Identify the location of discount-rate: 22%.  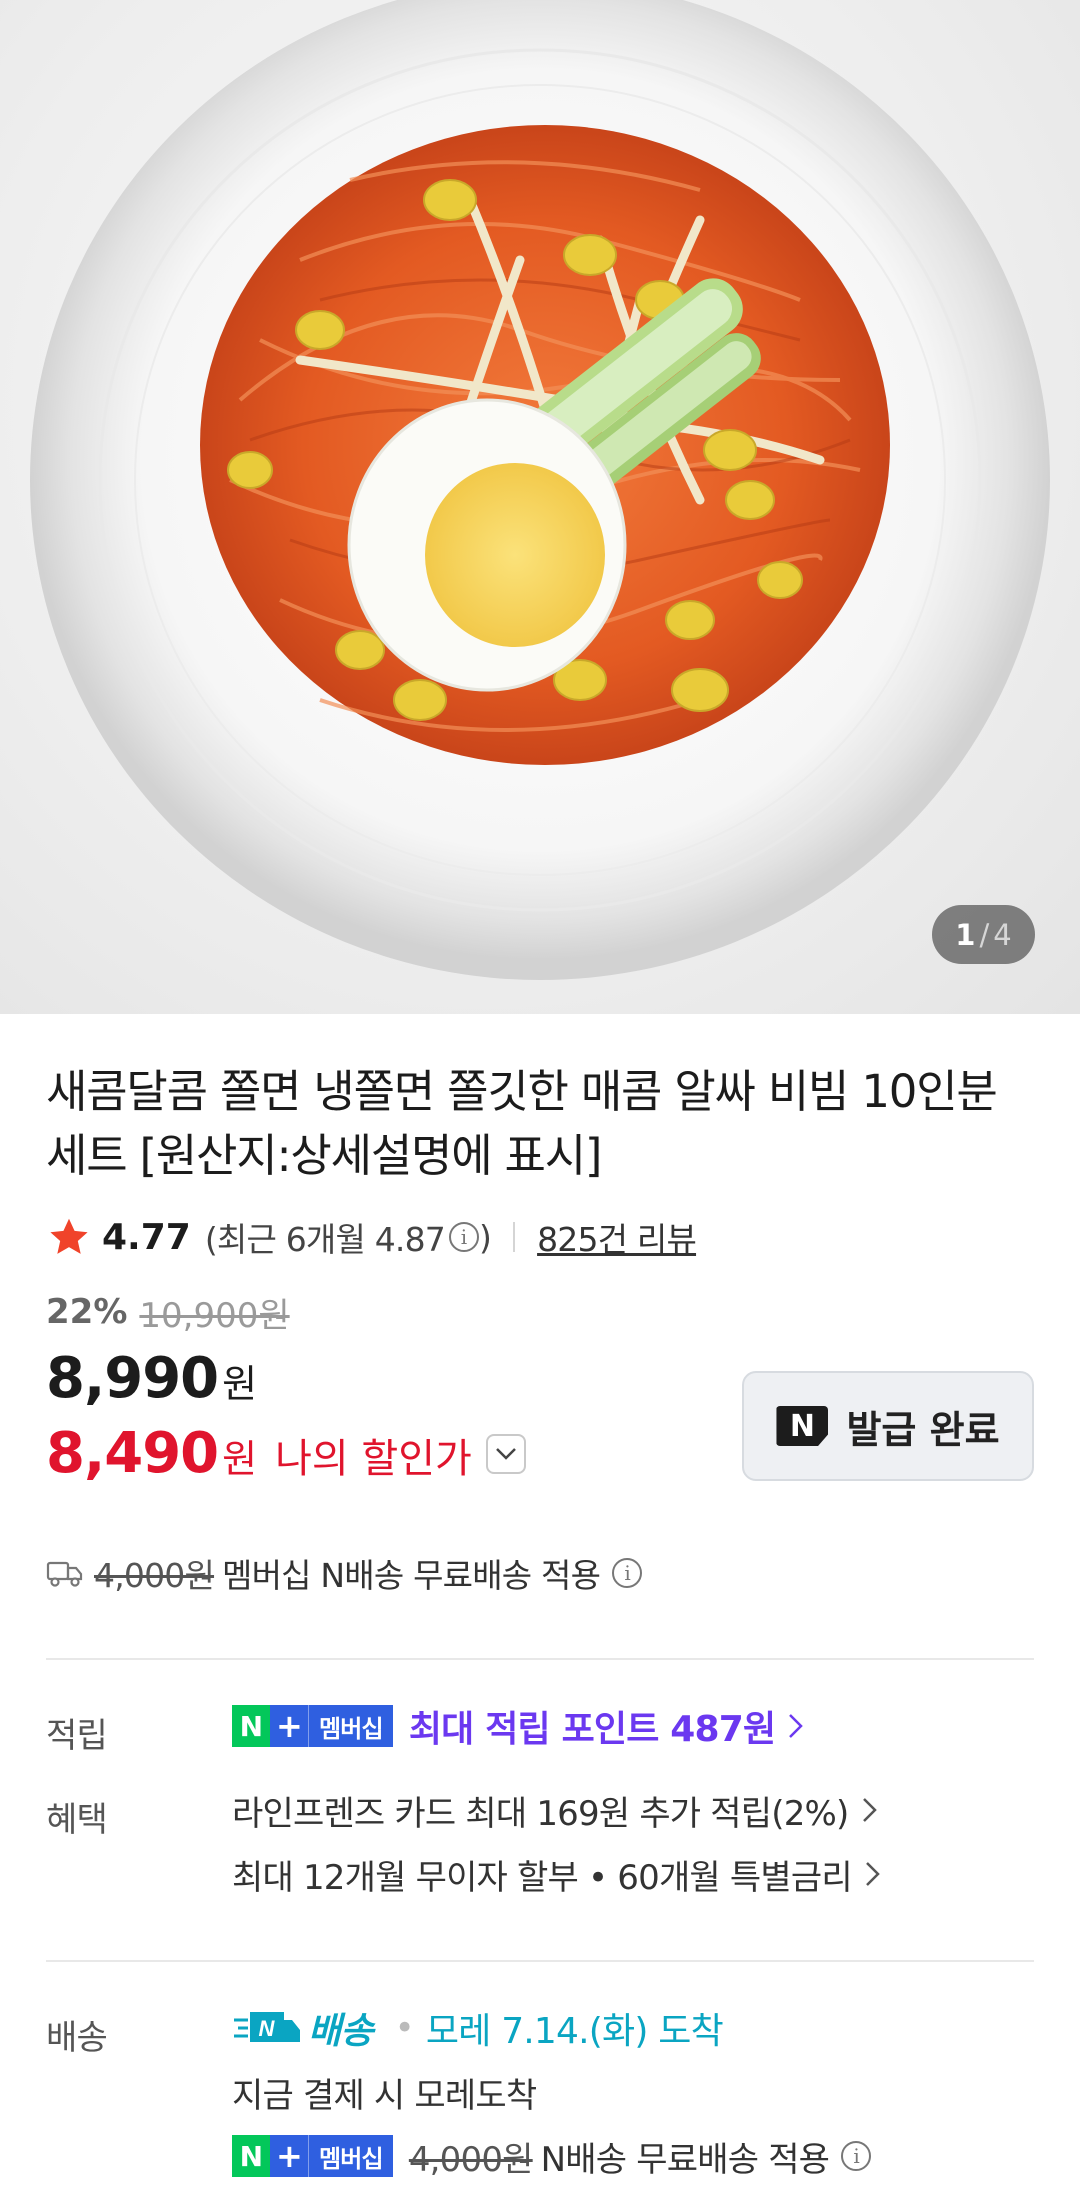
(87, 1312).